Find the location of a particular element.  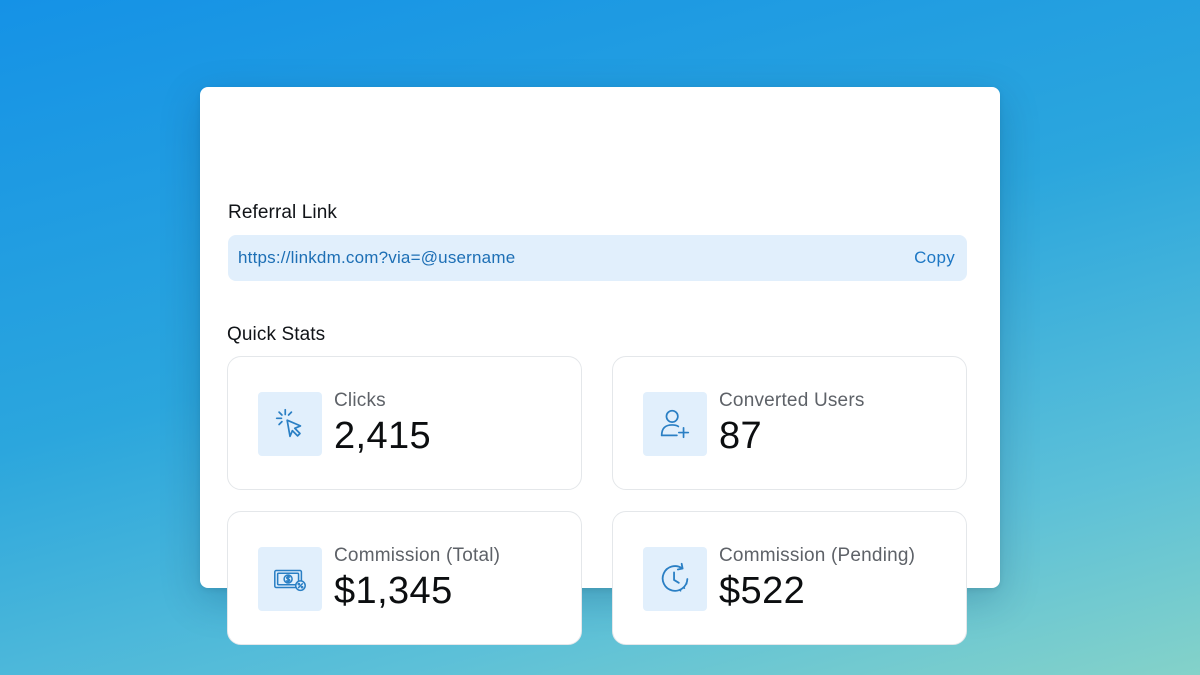

stat-title-clicks: Clicks is located at coordinates (360, 400).